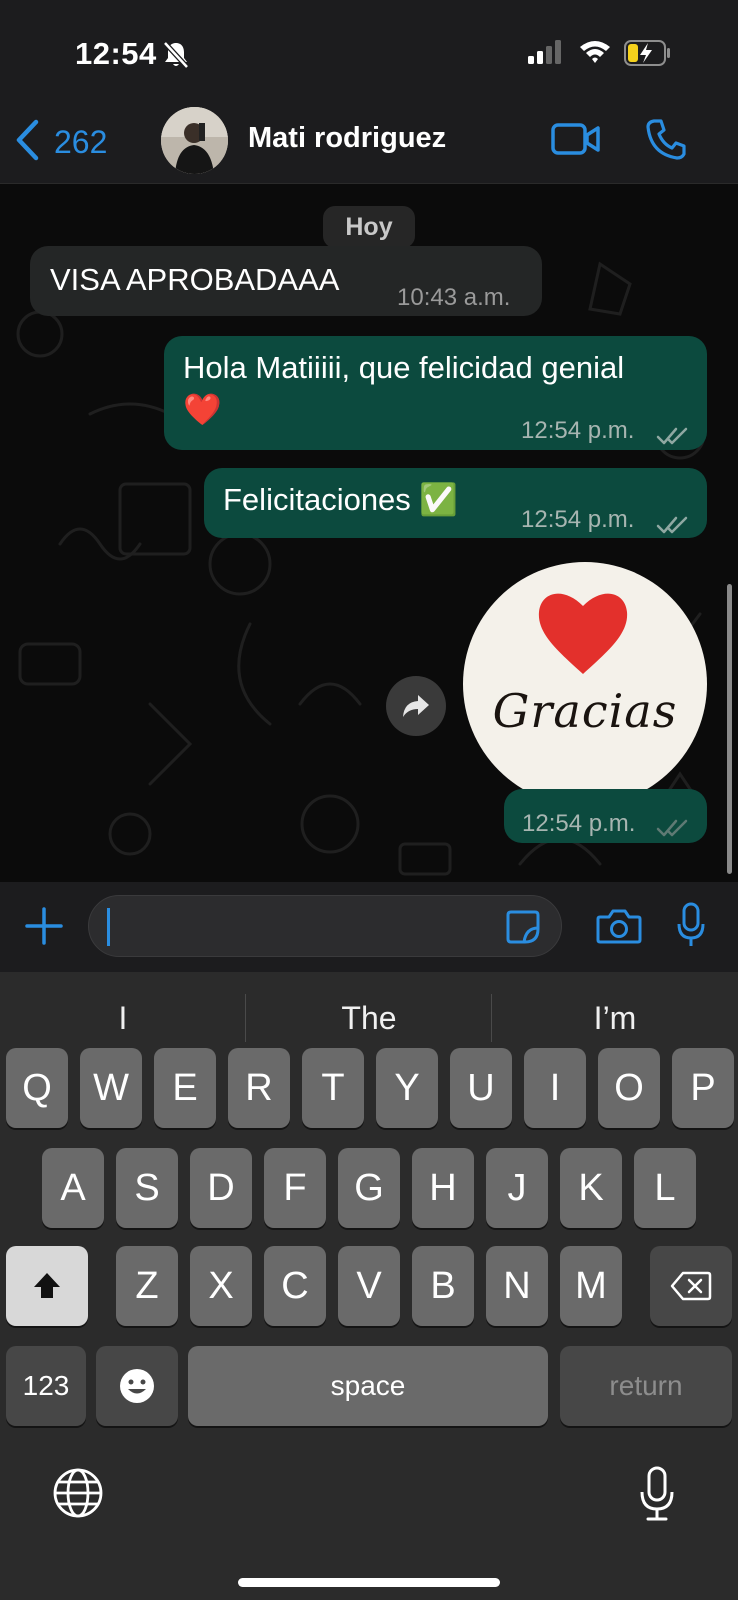  I want to click on plus-button, so click(44, 928).